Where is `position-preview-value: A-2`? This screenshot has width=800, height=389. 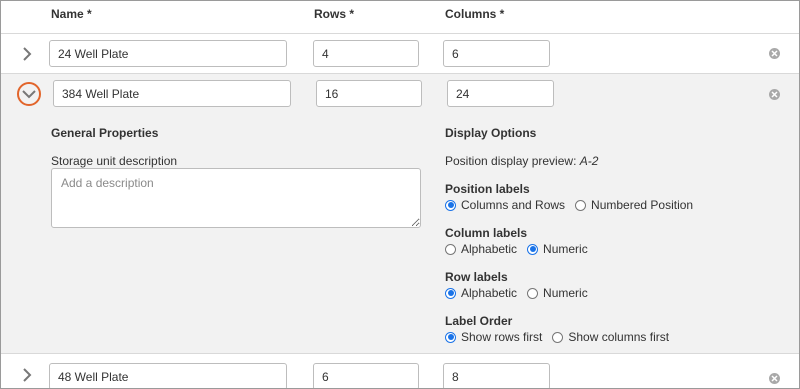
position-preview-value: A-2 is located at coordinates (589, 161).